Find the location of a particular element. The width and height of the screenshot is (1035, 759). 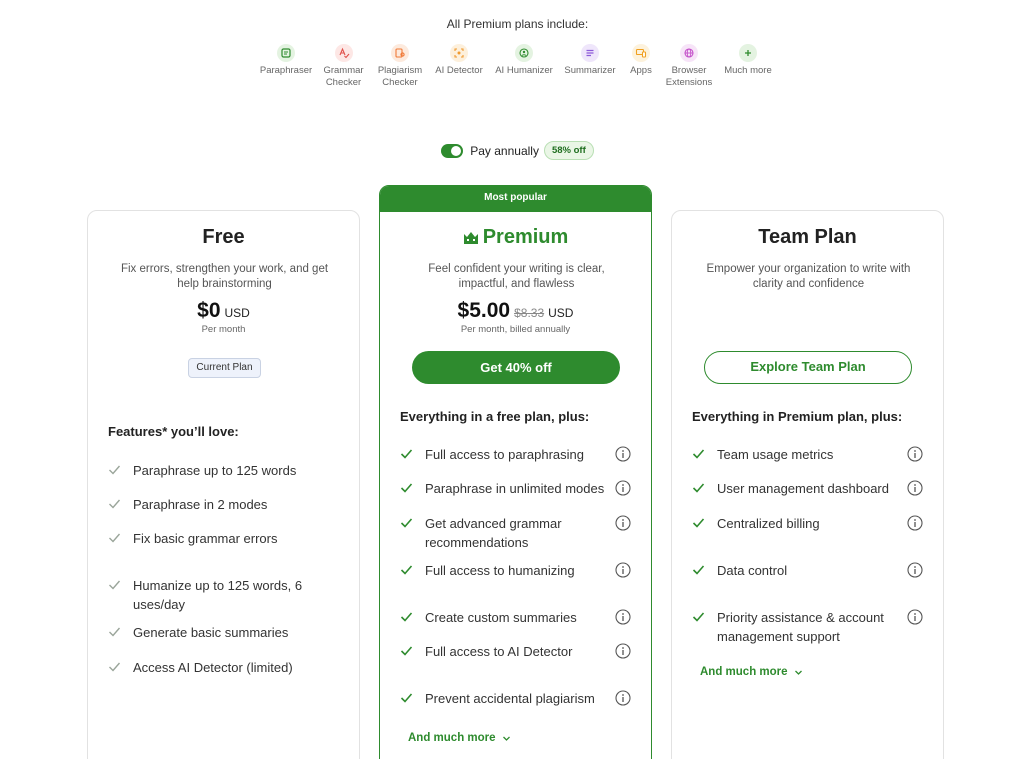

feature-text: Full access to AI Detector is located at coordinates (499, 651).